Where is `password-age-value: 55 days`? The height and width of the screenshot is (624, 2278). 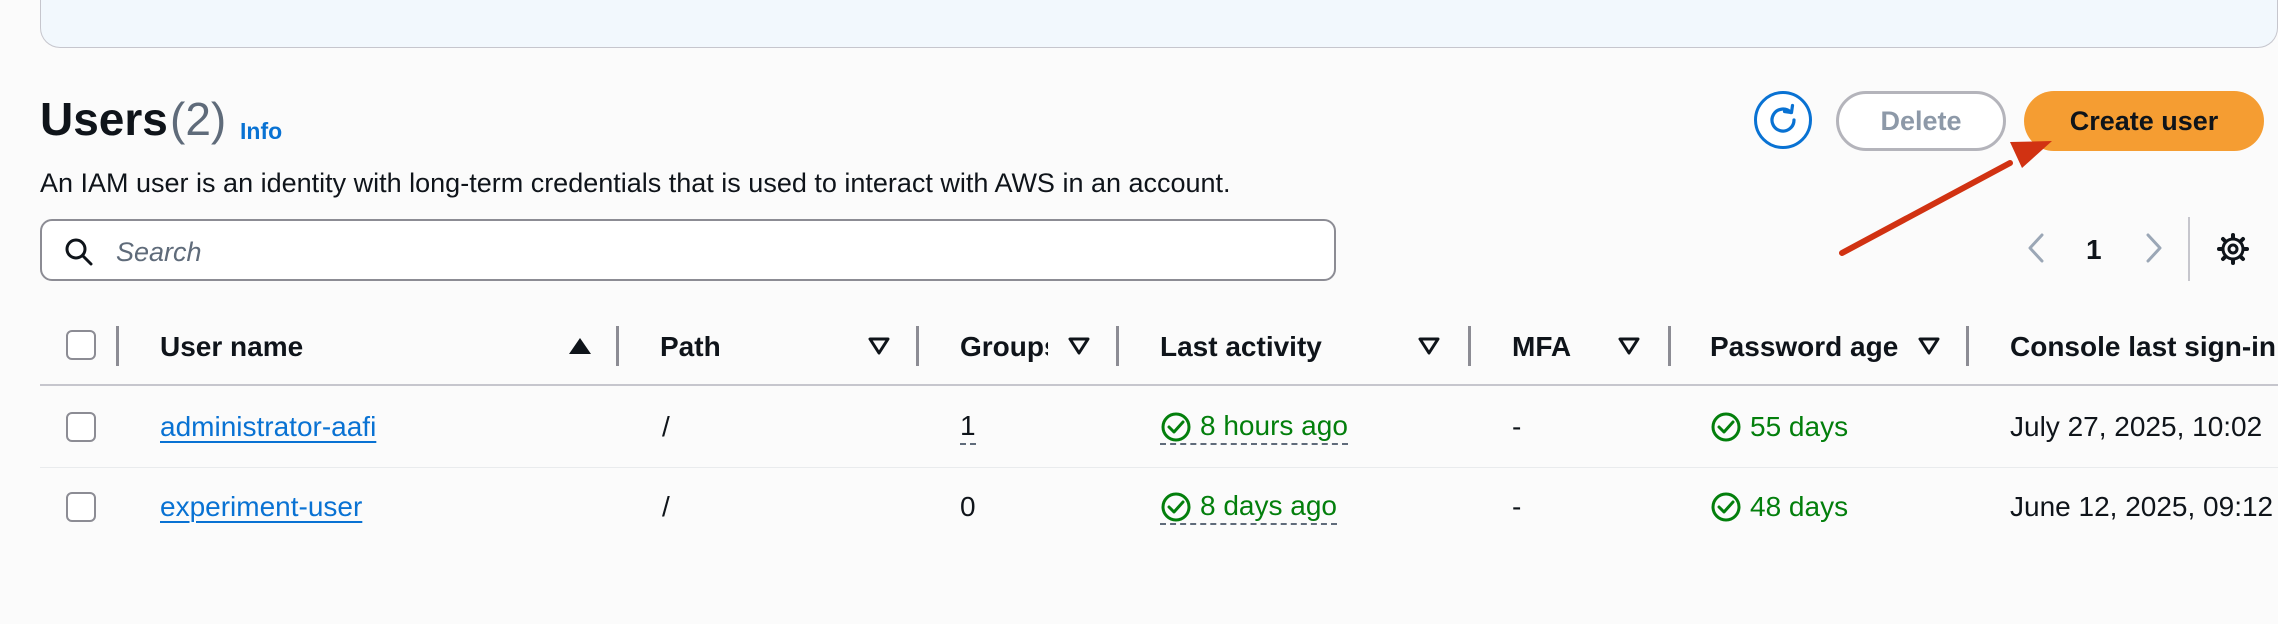 password-age-value: 55 days is located at coordinates (1799, 426).